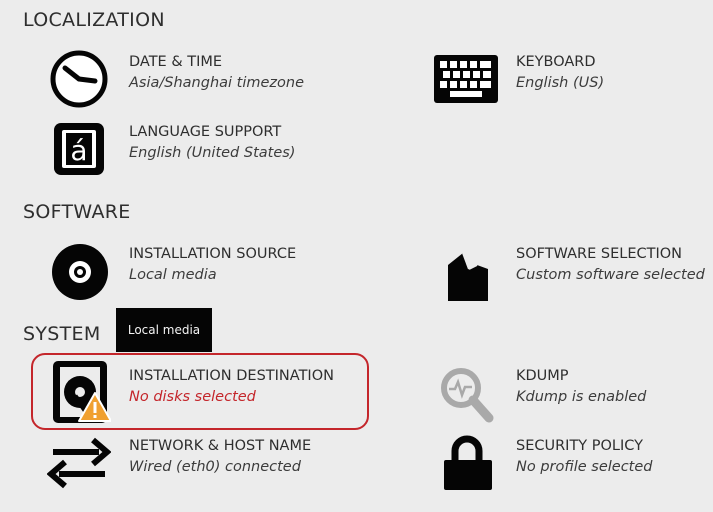 Image resolution: width=713 pixels, height=512 pixels. Describe the element at coordinates (79, 271) in the screenshot. I see `disc-icon` at that location.